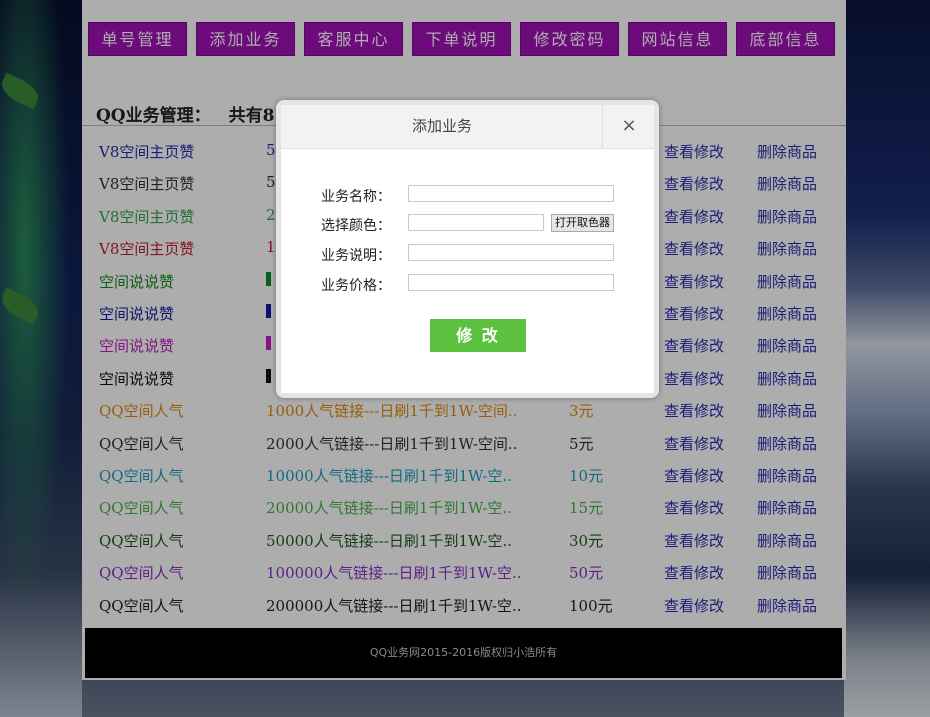 This screenshot has height=717, width=930. I want to click on form-row-color: 选择颜色： 打开取色器, so click(467, 225).